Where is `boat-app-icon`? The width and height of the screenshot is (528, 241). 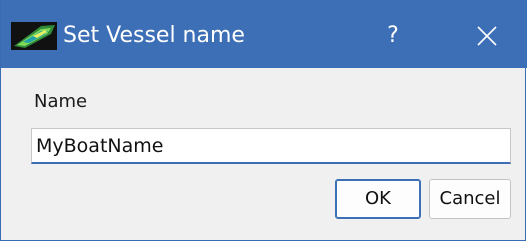
boat-app-icon is located at coordinates (34, 36).